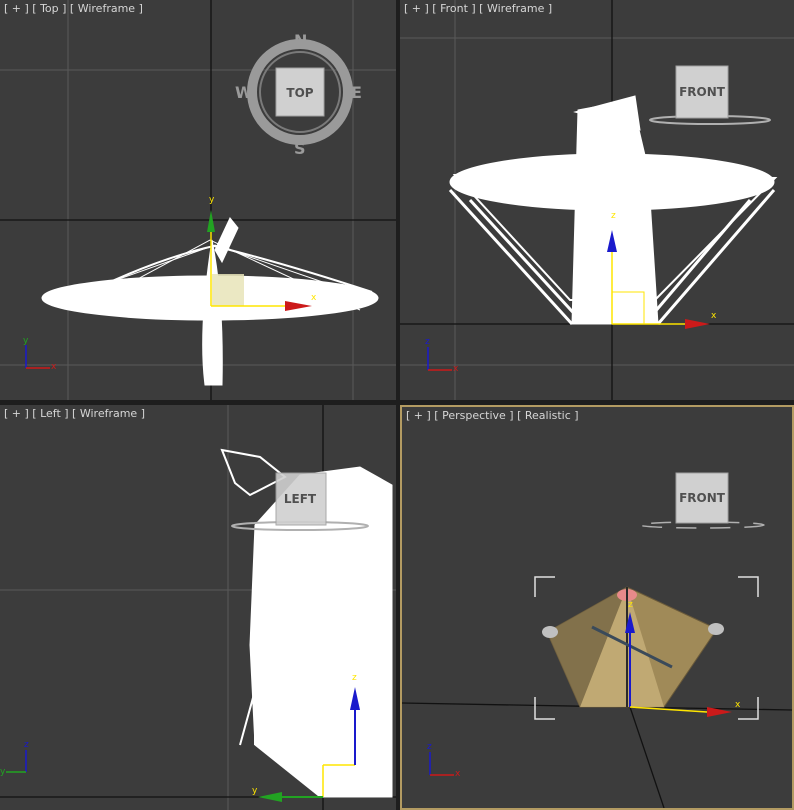 Image resolution: width=794 pixels, height=810 pixels. What do you see at coordinates (244, 92) in the screenshot?
I see `compass-w: W` at bounding box center [244, 92].